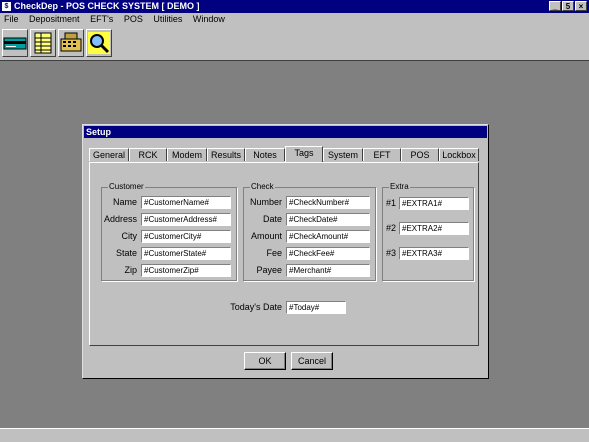  What do you see at coordinates (269, 270) in the screenshot?
I see `check-payee-label: Payee` at bounding box center [269, 270].